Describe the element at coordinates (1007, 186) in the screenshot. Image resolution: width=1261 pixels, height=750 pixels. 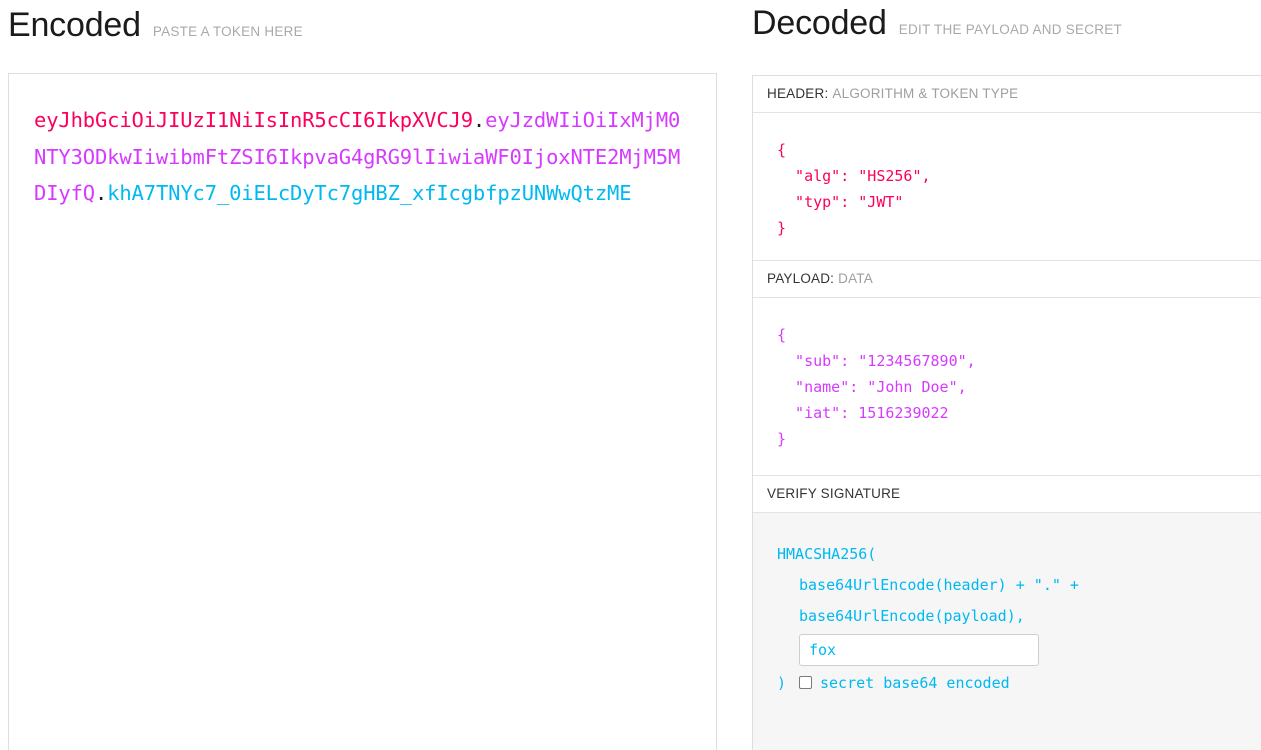
I see `header-json-editor: { "alg": "HS256", "typ": "JWT" }` at that location.